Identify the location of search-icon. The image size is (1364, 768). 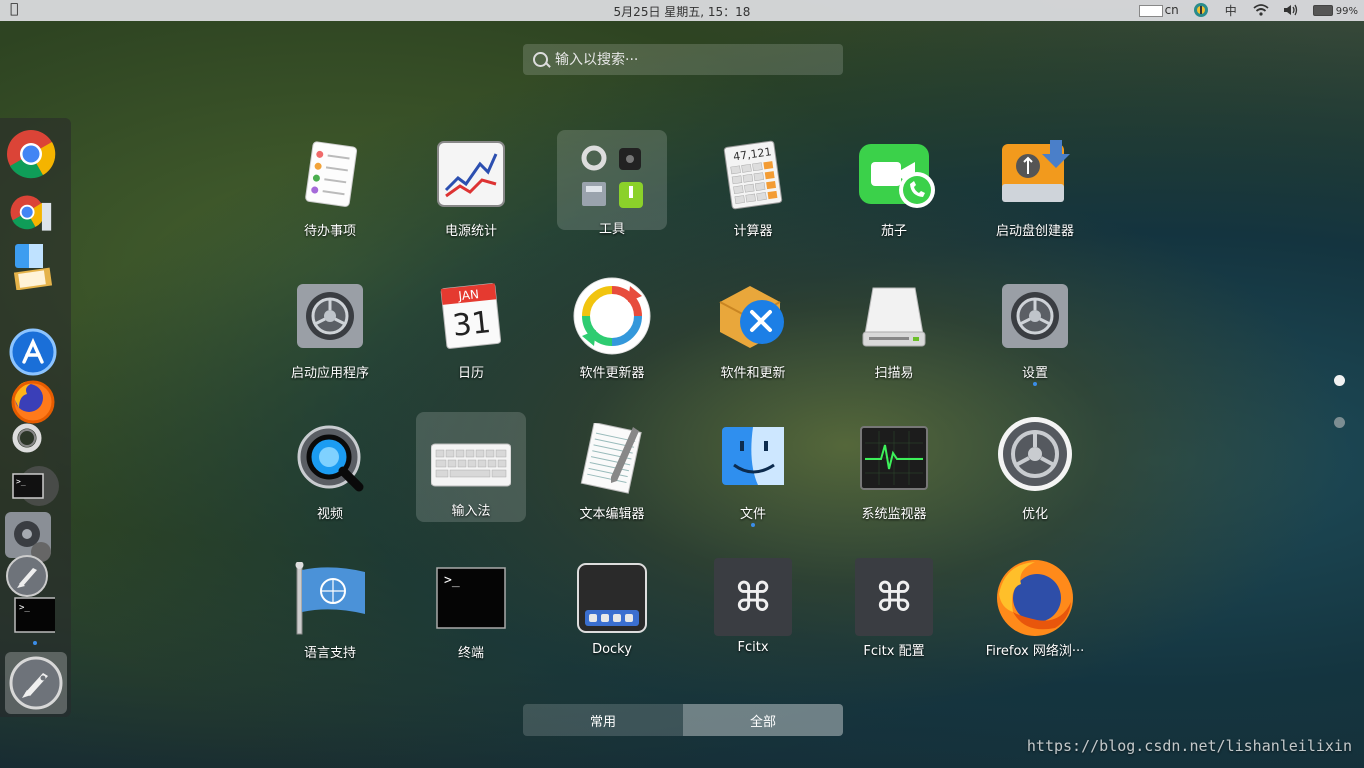
(540, 59).